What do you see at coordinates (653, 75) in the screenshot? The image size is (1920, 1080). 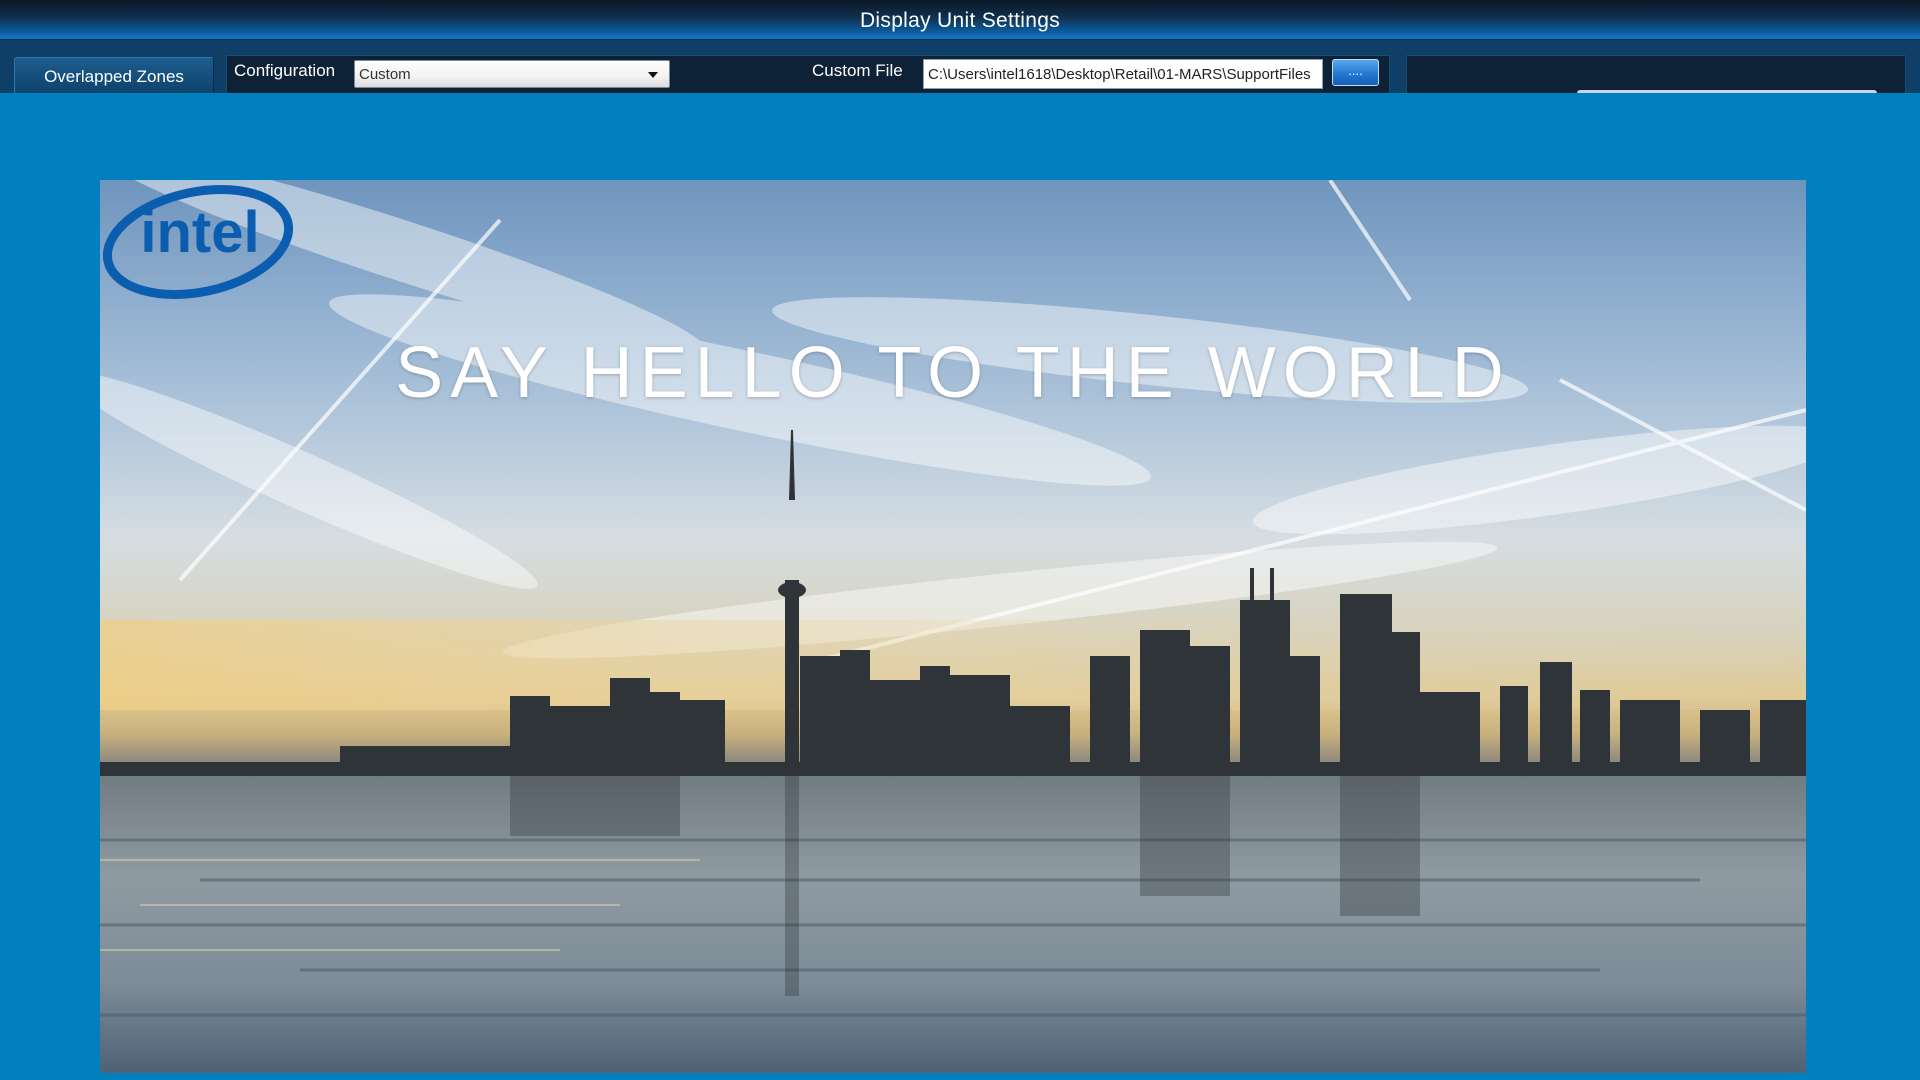 I see `chevron-down-icon` at bounding box center [653, 75].